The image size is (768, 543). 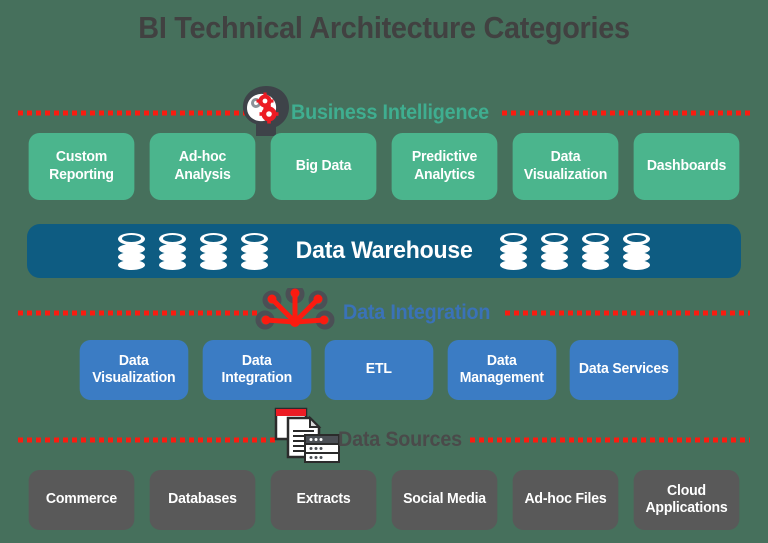 What do you see at coordinates (323, 166) in the screenshot?
I see `card-big-data: Big Data` at bounding box center [323, 166].